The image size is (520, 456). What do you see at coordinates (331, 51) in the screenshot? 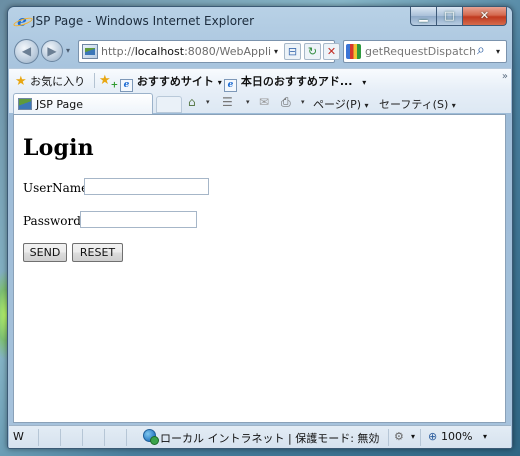
I see `stop-button: ✕` at bounding box center [331, 51].